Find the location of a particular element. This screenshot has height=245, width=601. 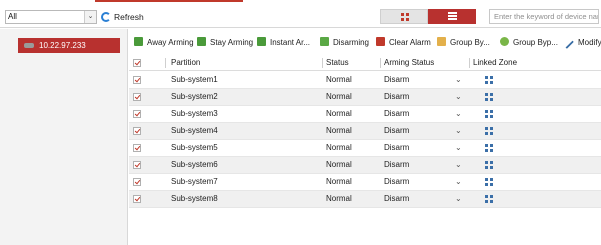

clear-alarm-button: Clear Alarm is located at coordinates (403, 43).